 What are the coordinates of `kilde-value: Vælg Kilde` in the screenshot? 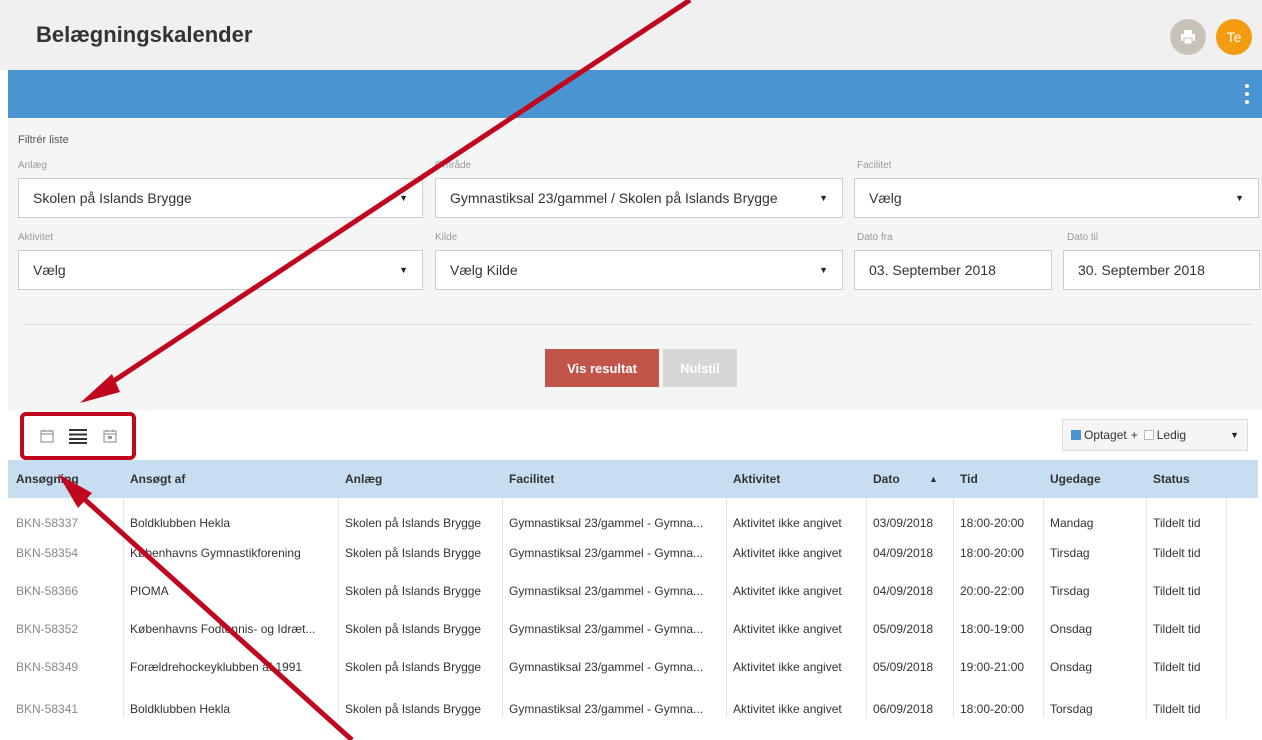 It's located at (484, 270).